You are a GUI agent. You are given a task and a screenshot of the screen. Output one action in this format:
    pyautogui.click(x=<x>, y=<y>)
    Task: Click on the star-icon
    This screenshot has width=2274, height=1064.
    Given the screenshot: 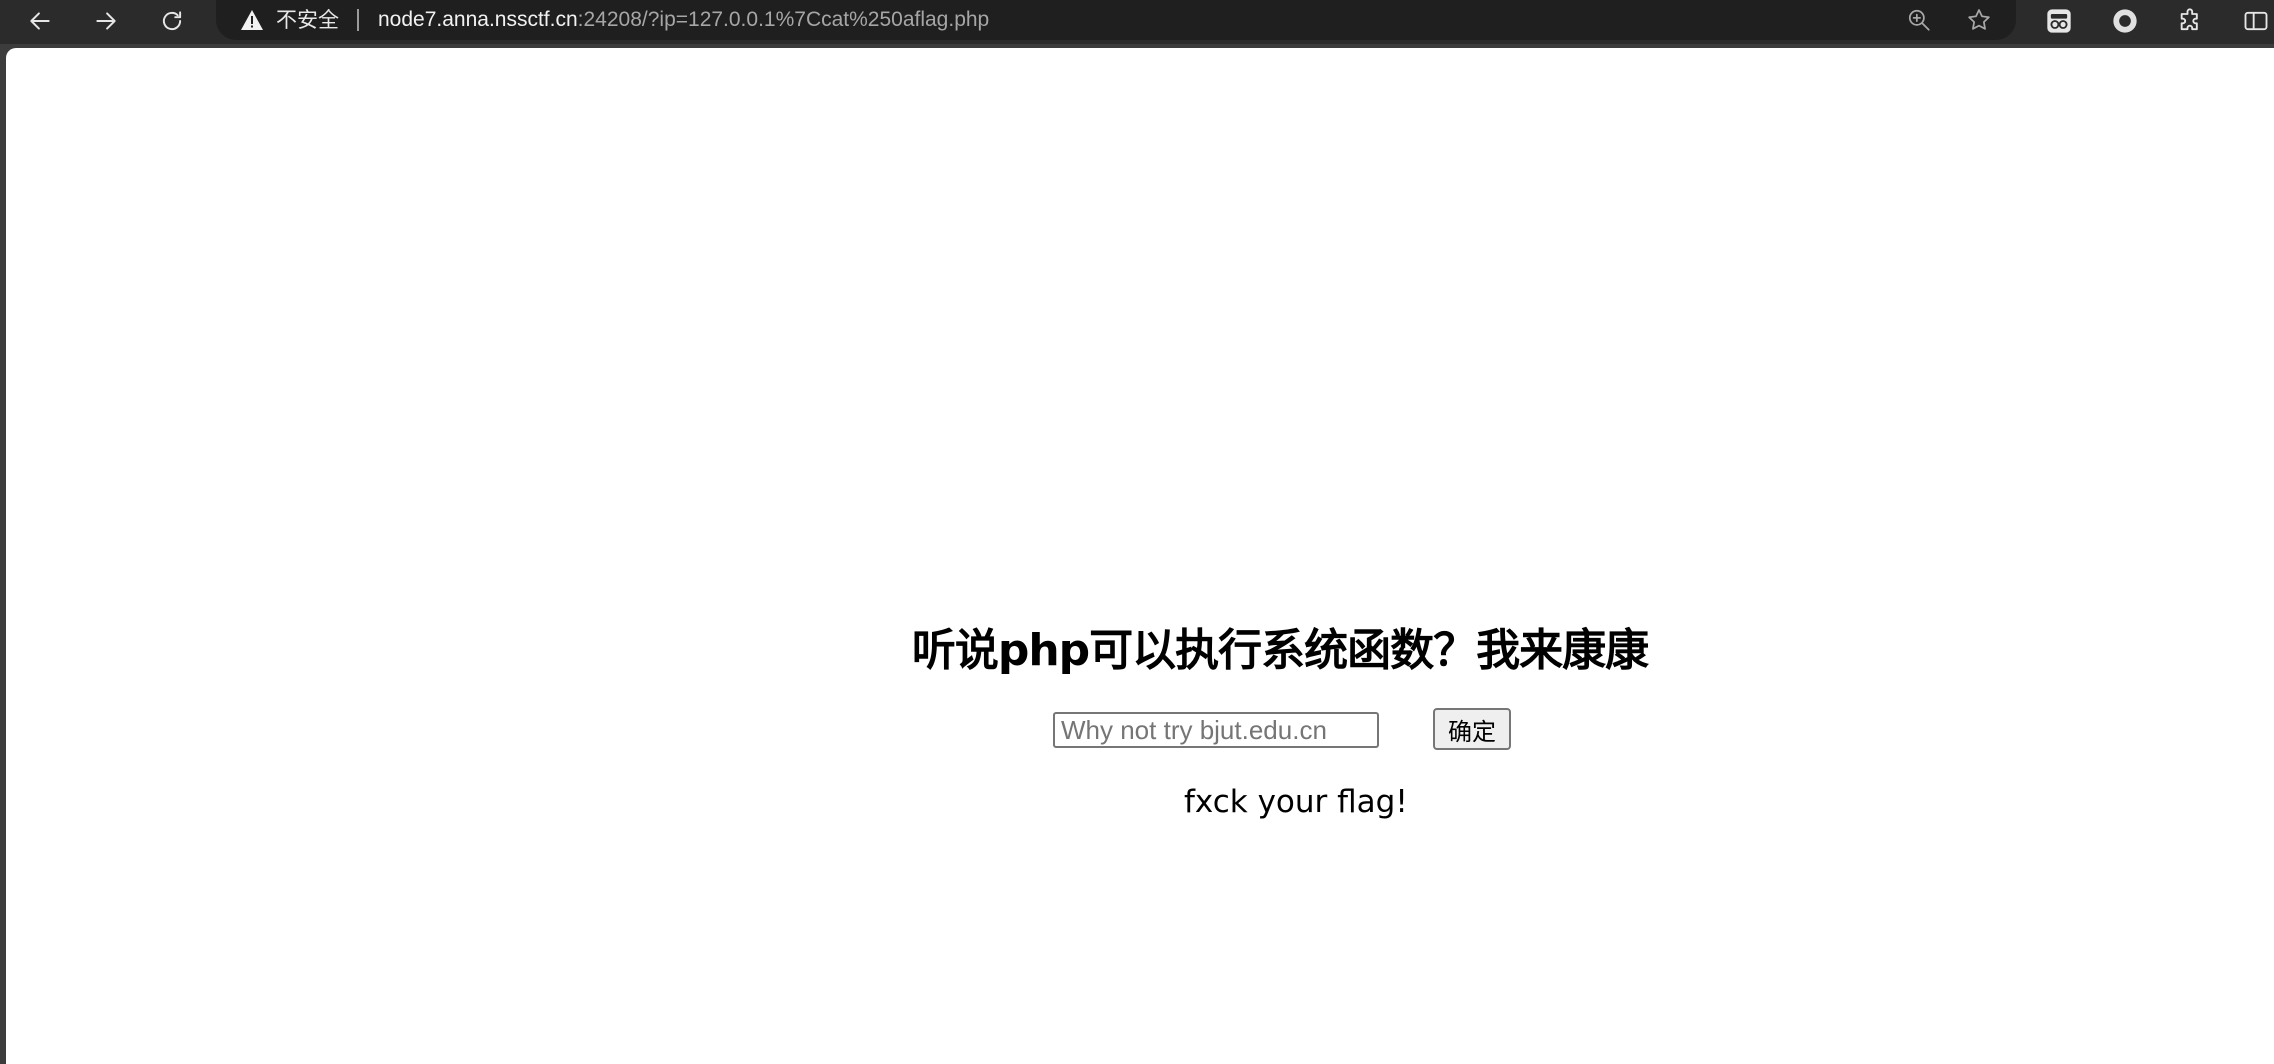 What is the action you would take?
    pyautogui.click(x=1979, y=19)
    